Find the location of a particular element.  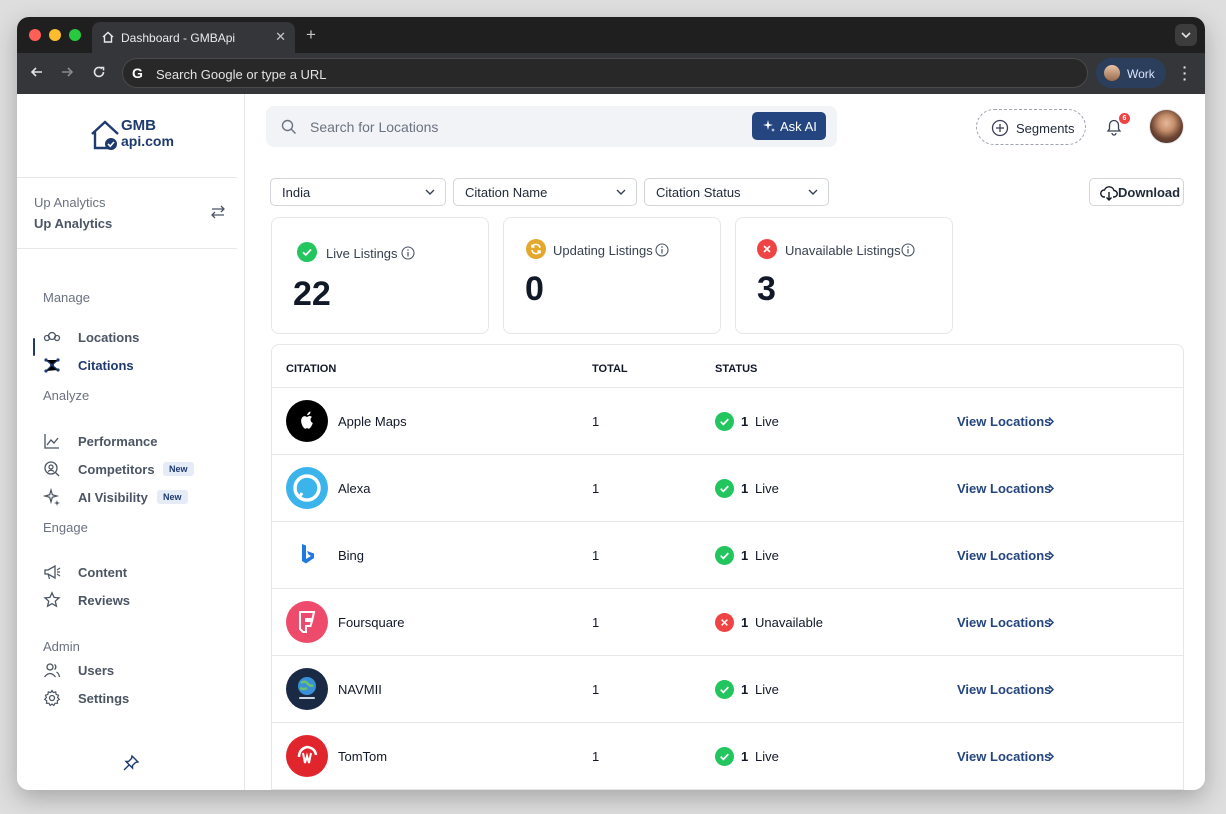

column-header-status: STATUS is located at coordinates (736, 369).